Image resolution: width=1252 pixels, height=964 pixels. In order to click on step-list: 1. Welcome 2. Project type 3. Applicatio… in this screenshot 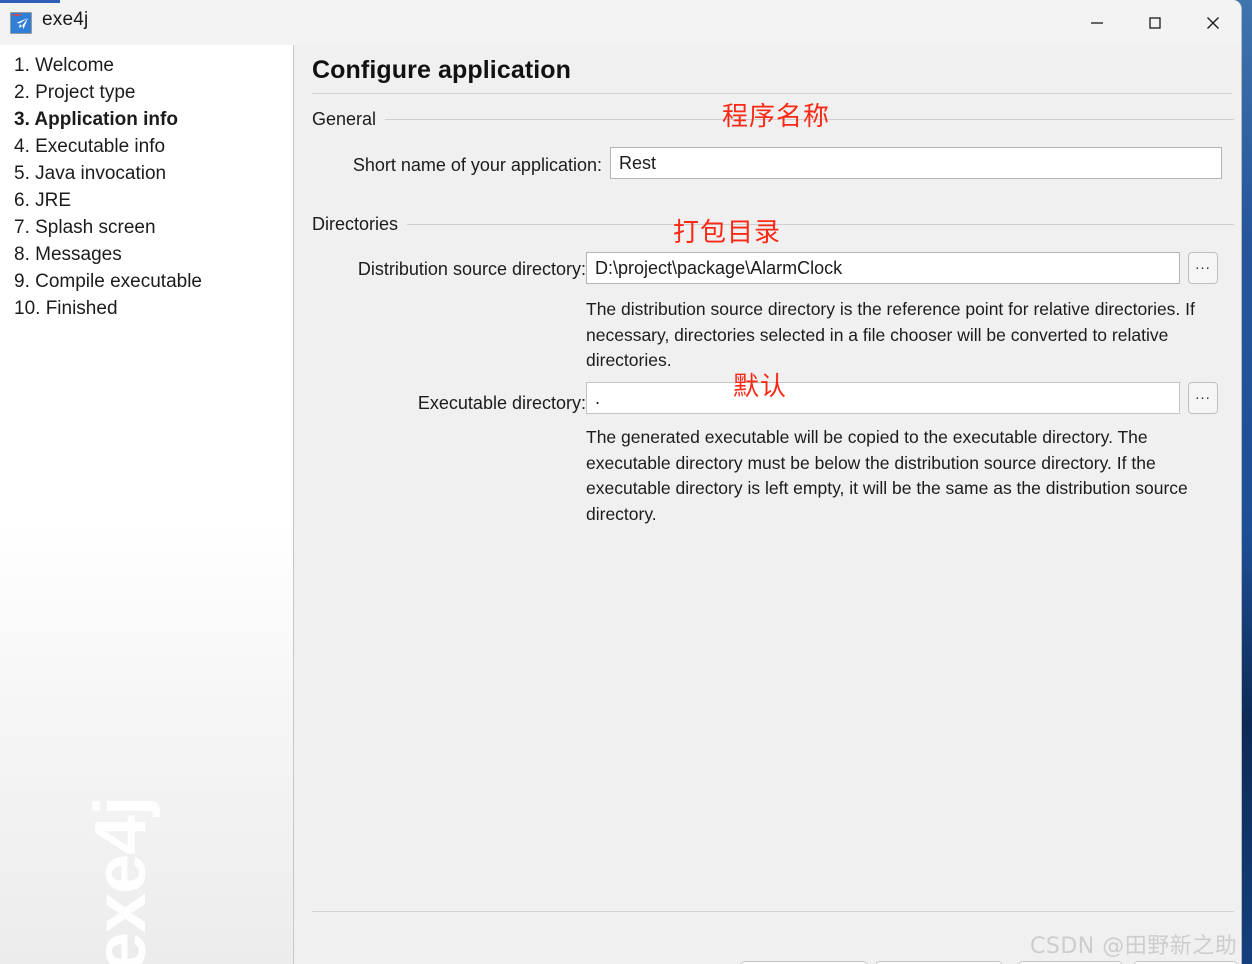, I will do `click(150, 187)`.